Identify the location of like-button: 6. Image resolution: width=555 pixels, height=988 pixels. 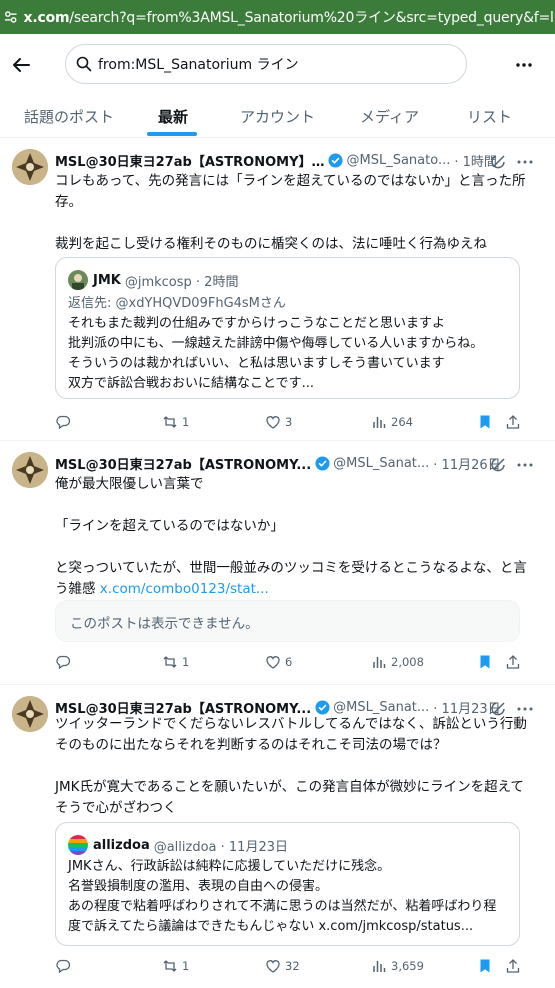
(278, 662).